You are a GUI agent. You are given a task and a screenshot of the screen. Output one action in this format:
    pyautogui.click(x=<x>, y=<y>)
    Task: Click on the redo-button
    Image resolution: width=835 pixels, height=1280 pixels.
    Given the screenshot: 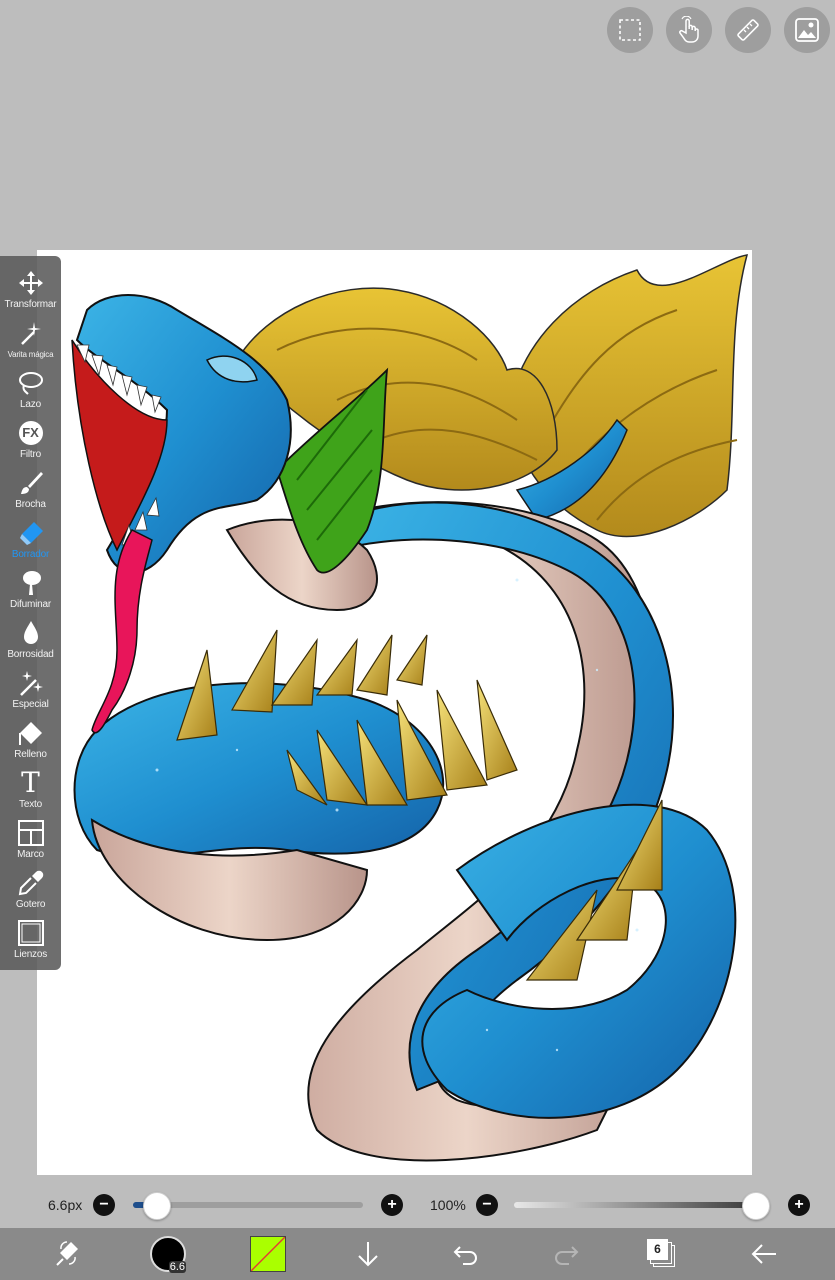 What is the action you would take?
    pyautogui.click(x=566, y=1254)
    